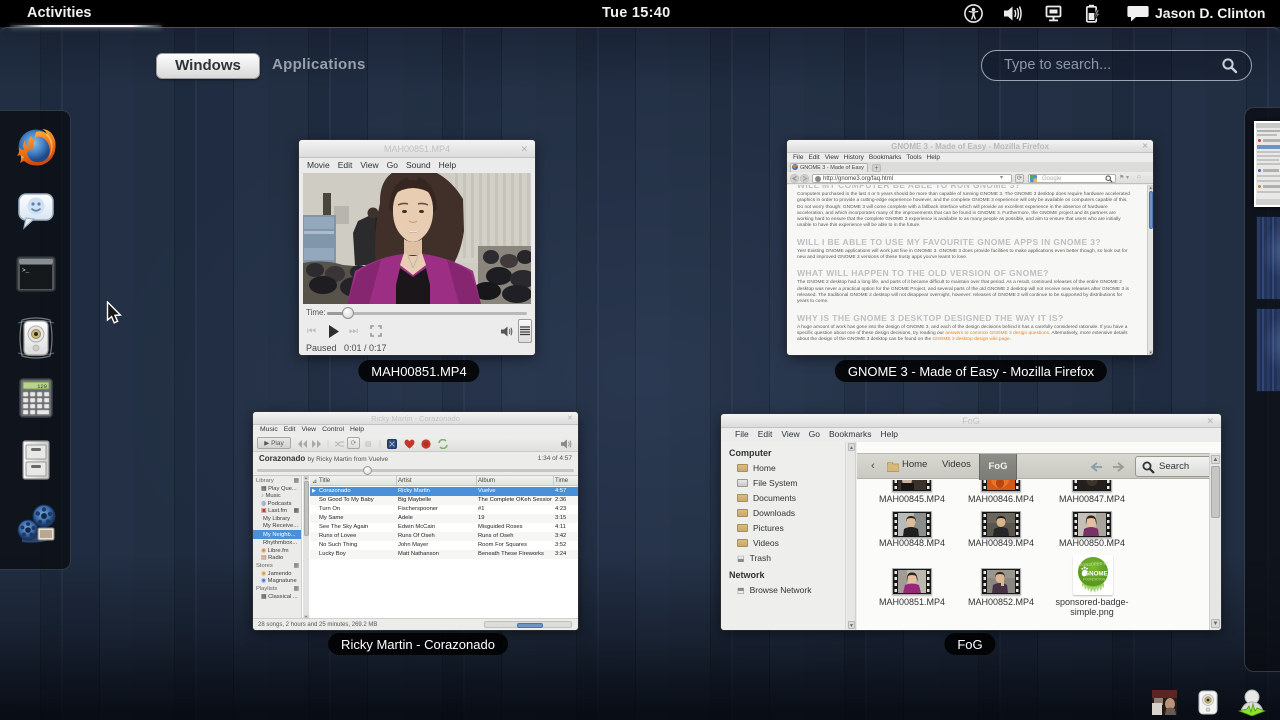 The width and height of the screenshot is (1280, 720). What do you see at coordinates (1094, 580) in the screenshot?
I see `svg-text: FOUNDATION` at bounding box center [1094, 580].